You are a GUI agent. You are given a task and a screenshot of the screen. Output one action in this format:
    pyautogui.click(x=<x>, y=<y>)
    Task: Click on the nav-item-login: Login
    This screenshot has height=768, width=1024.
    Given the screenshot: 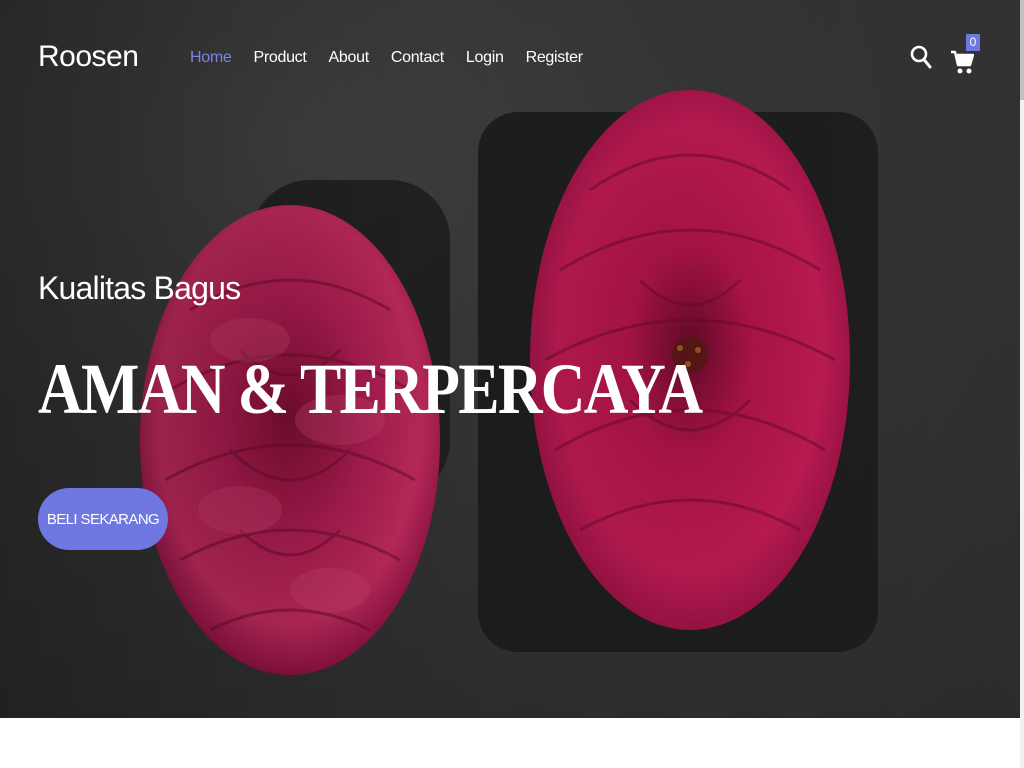 What is the action you would take?
    pyautogui.click(x=485, y=58)
    